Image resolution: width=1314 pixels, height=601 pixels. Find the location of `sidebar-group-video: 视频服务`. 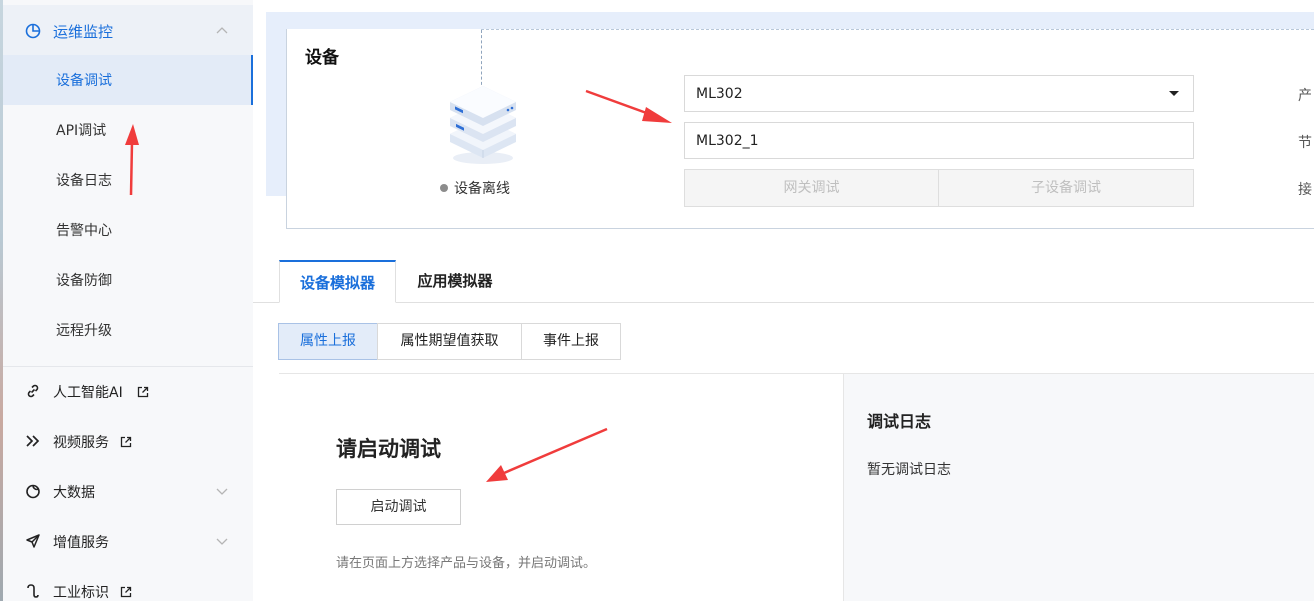

sidebar-group-video: 视频服务 is located at coordinates (128, 442).